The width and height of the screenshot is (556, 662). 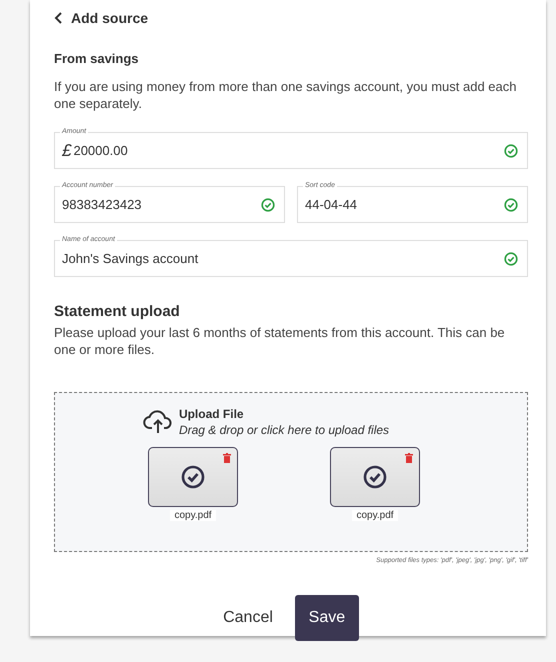 What do you see at coordinates (97, 58) in the screenshot?
I see `section-title: From savings` at bounding box center [97, 58].